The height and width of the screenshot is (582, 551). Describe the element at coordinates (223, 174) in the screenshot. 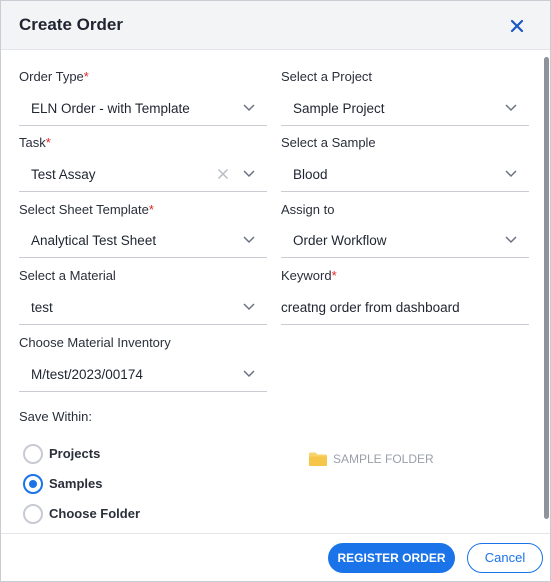

I see `clear-icon` at that location.